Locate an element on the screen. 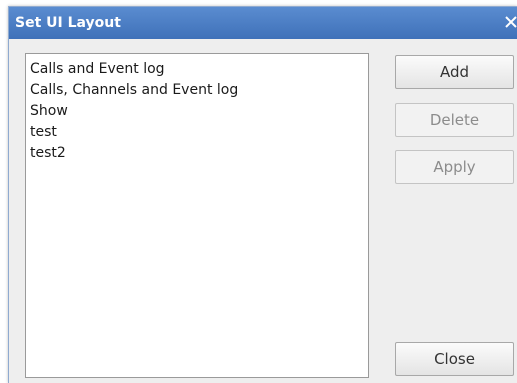 The width and height of the screenshot is (517, 383). list-item: test is located at coordinates (197, 132).